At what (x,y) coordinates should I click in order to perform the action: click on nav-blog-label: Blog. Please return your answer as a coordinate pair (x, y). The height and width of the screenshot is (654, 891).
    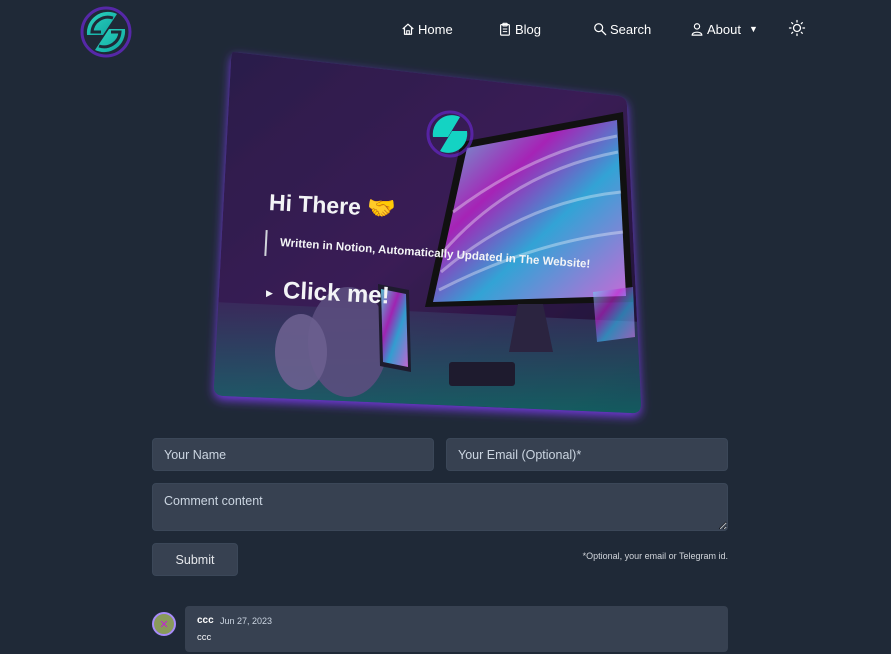
    Looking at the image, I should click on (528, 29).